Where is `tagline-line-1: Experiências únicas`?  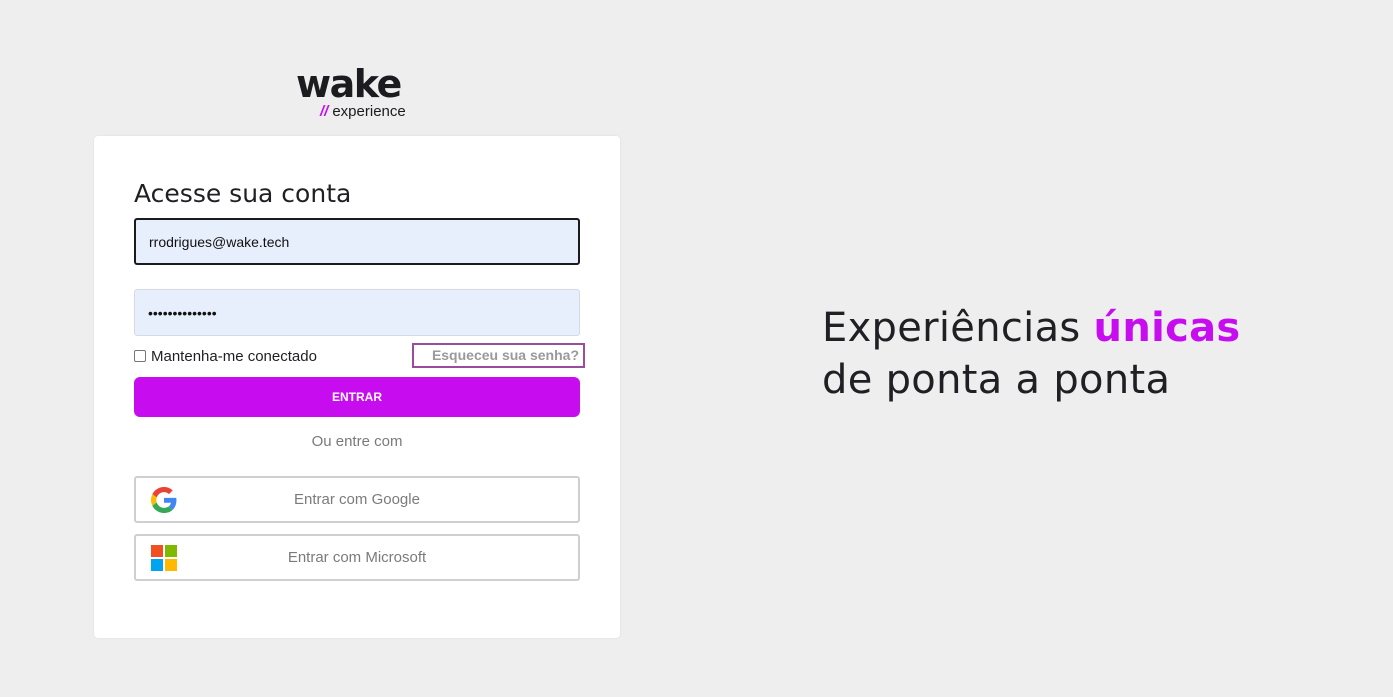
tagline-line-1: Experiências únicas is located at coordinates (1031, 328).